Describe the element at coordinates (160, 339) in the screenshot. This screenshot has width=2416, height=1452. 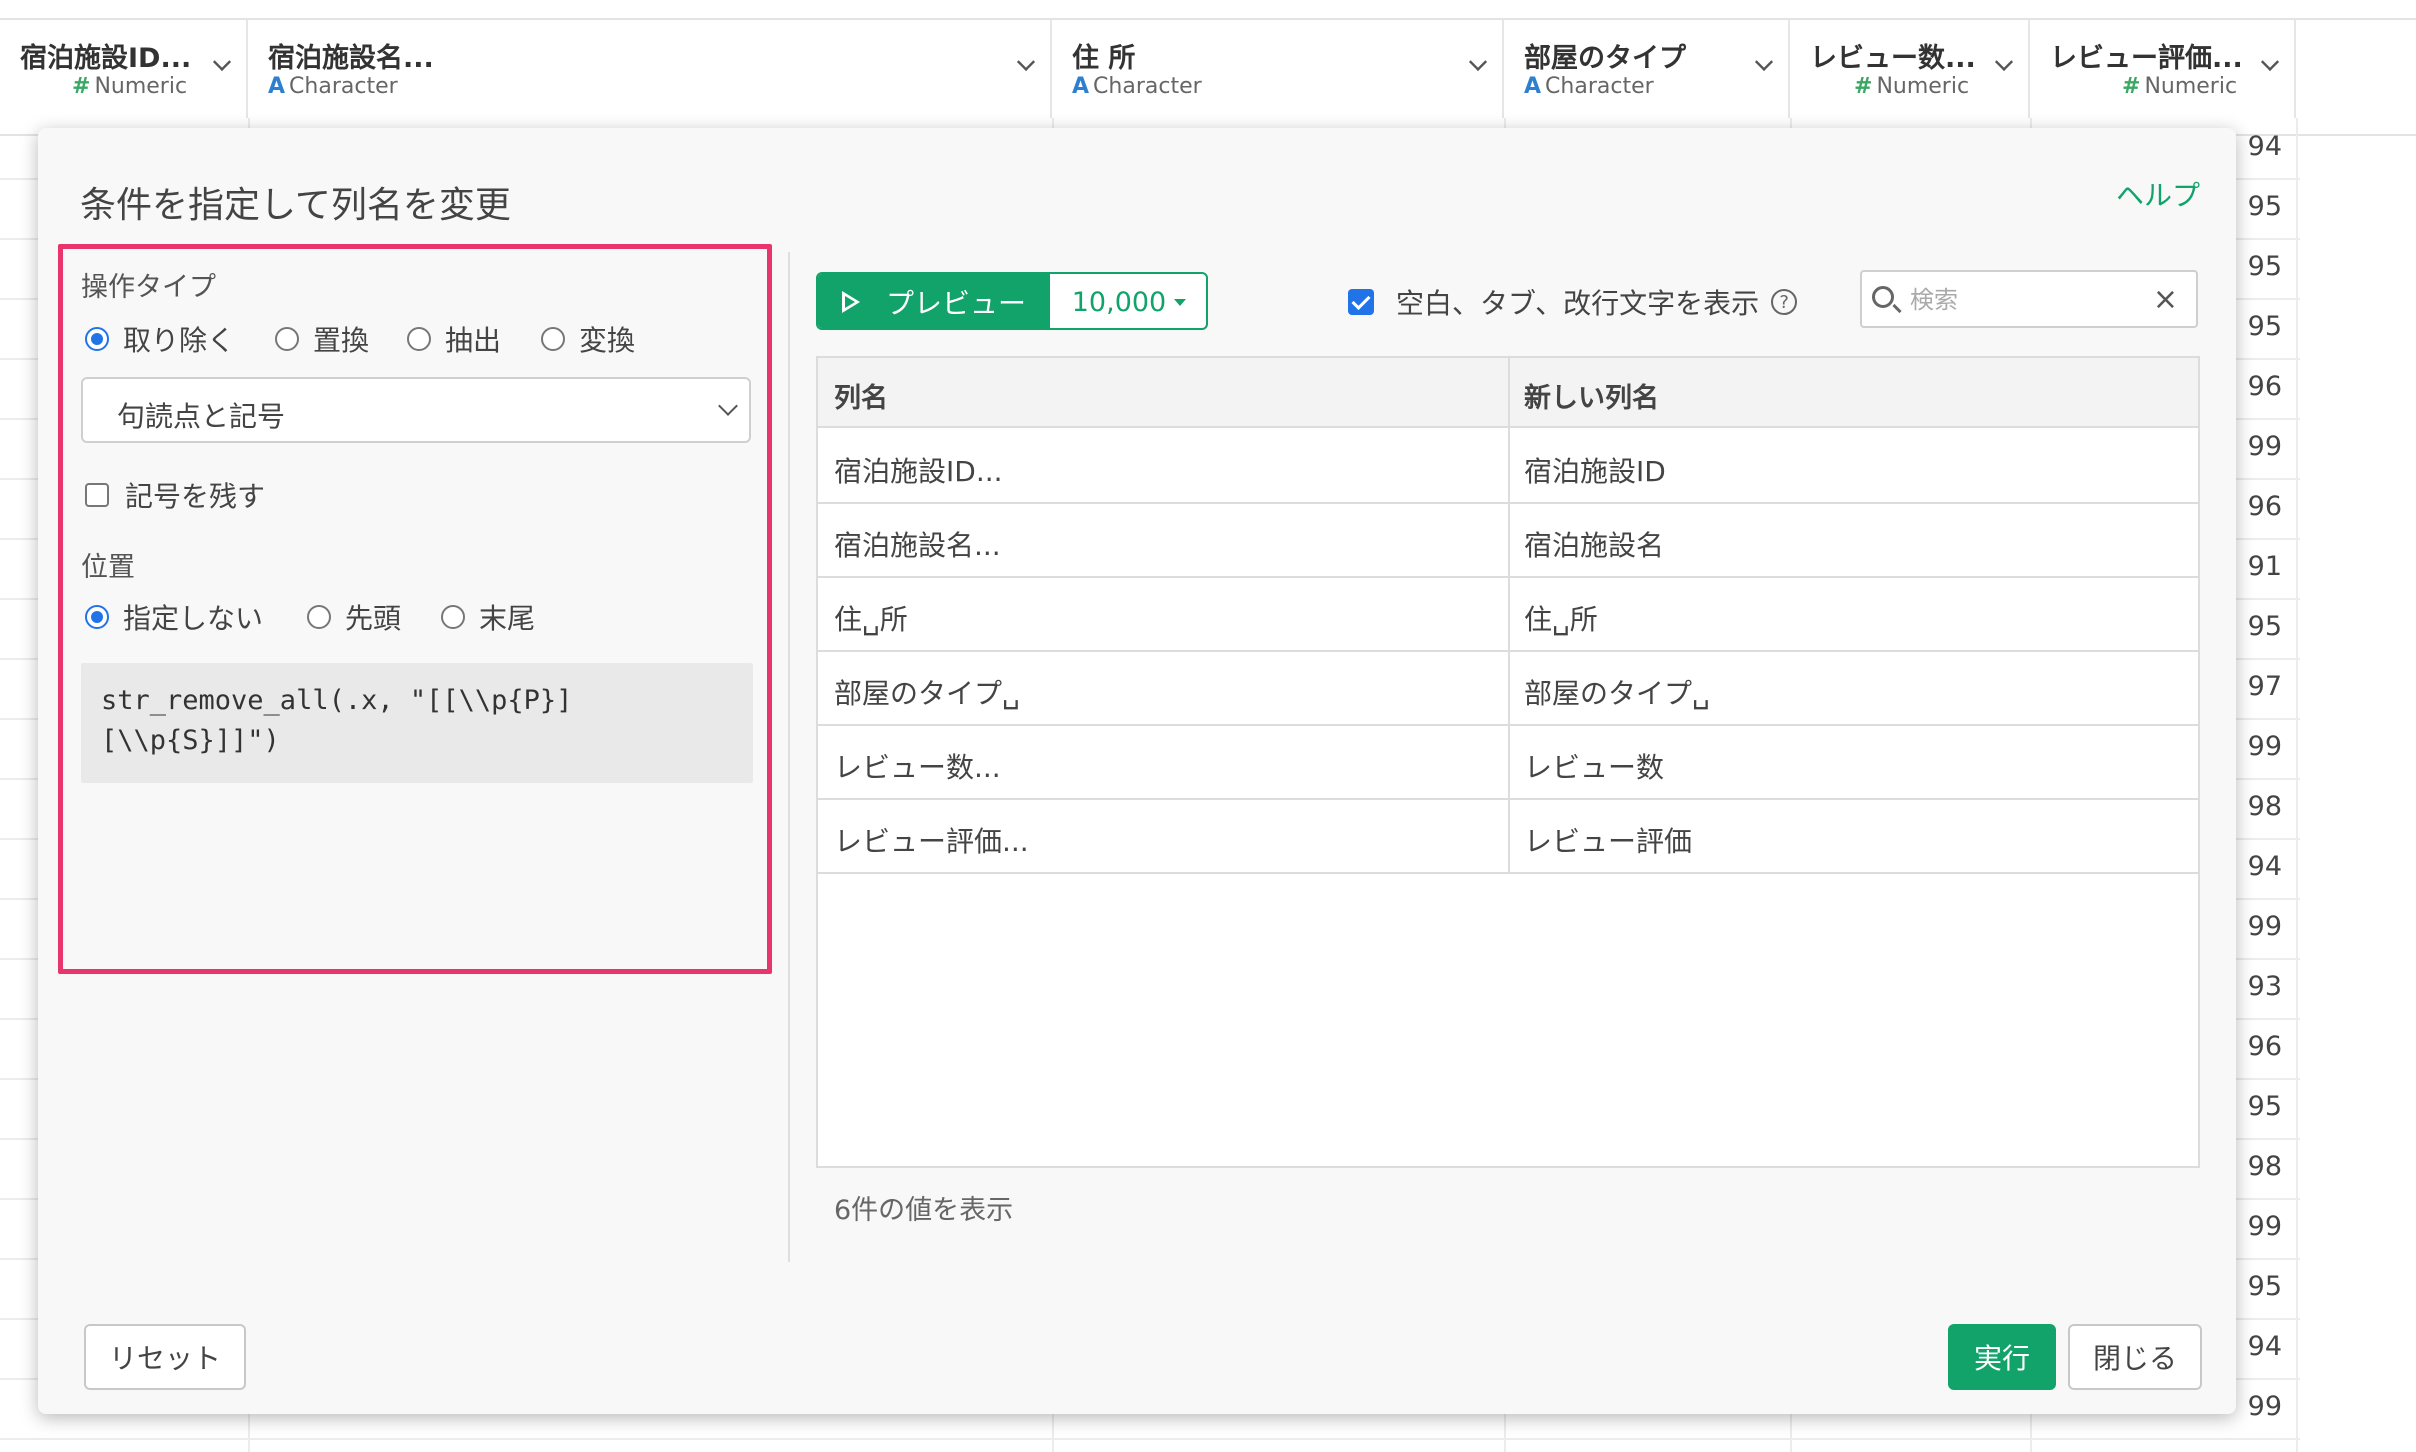
I see `radio-remove: 取り除く` at that location.